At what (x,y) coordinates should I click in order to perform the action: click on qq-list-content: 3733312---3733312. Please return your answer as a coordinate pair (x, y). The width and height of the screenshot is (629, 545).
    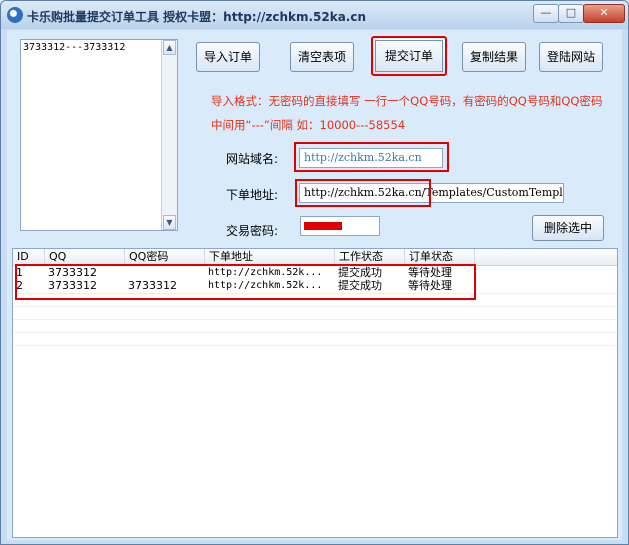
    Looking at the image, I should click on (74, 47).